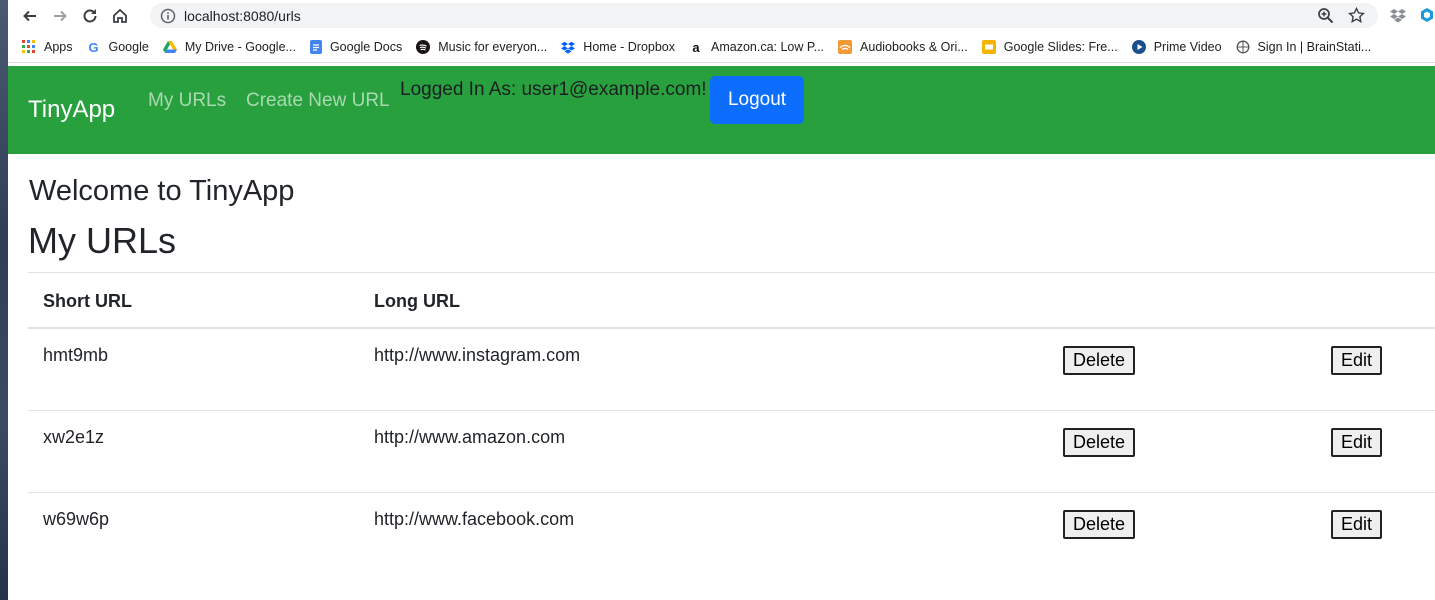 Image resolution: width=1435 pixels, height=600 pixels. Describe the element at coordinates (1138, 47) in the screenshot. I see `prime-video-icon` at that location.